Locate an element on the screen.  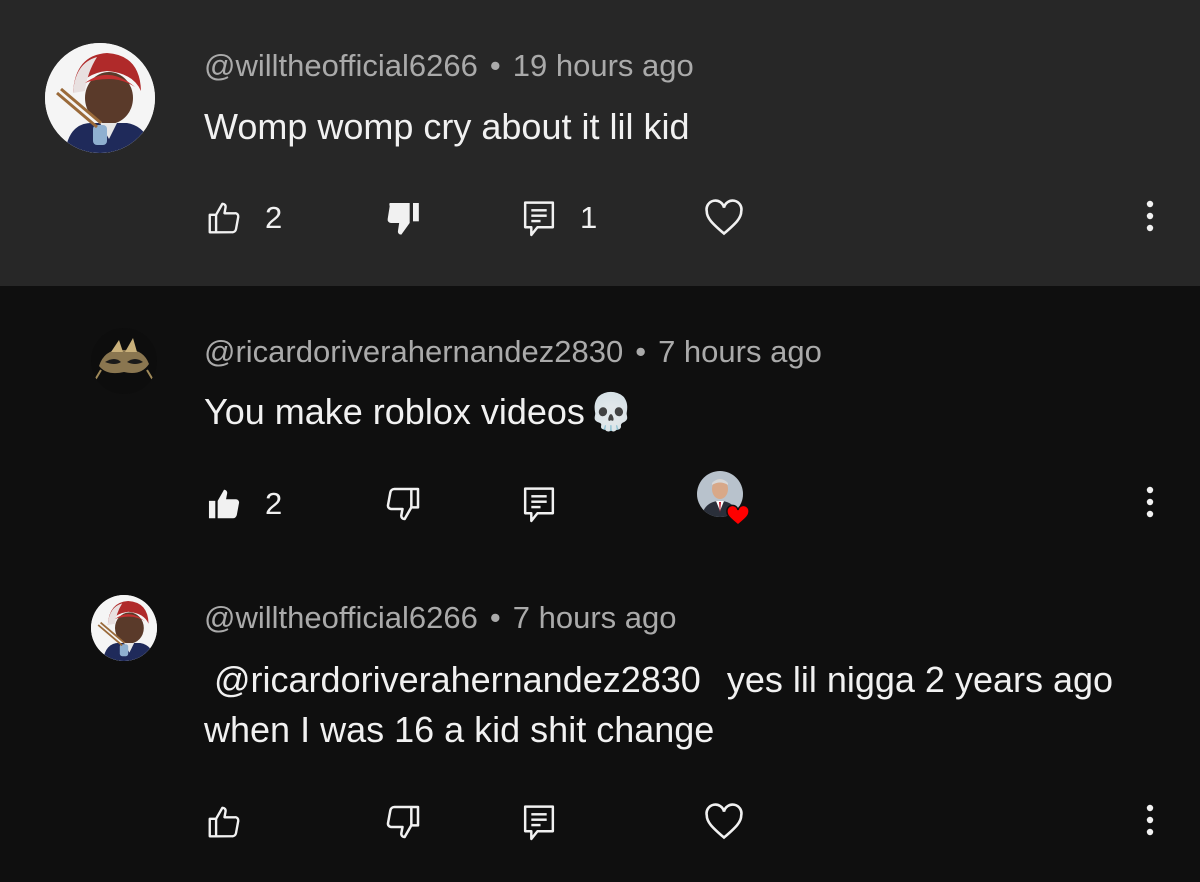
like-button is located at coordinates (224, 822).